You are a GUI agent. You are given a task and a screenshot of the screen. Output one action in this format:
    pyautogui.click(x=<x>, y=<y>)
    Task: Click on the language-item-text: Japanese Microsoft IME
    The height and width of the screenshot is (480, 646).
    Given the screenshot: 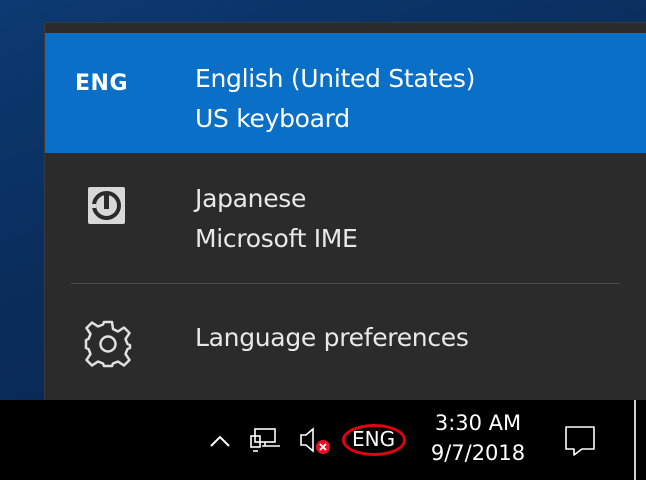 What is the action you would take?
    pyautogui.click(x=276, y=219)
    